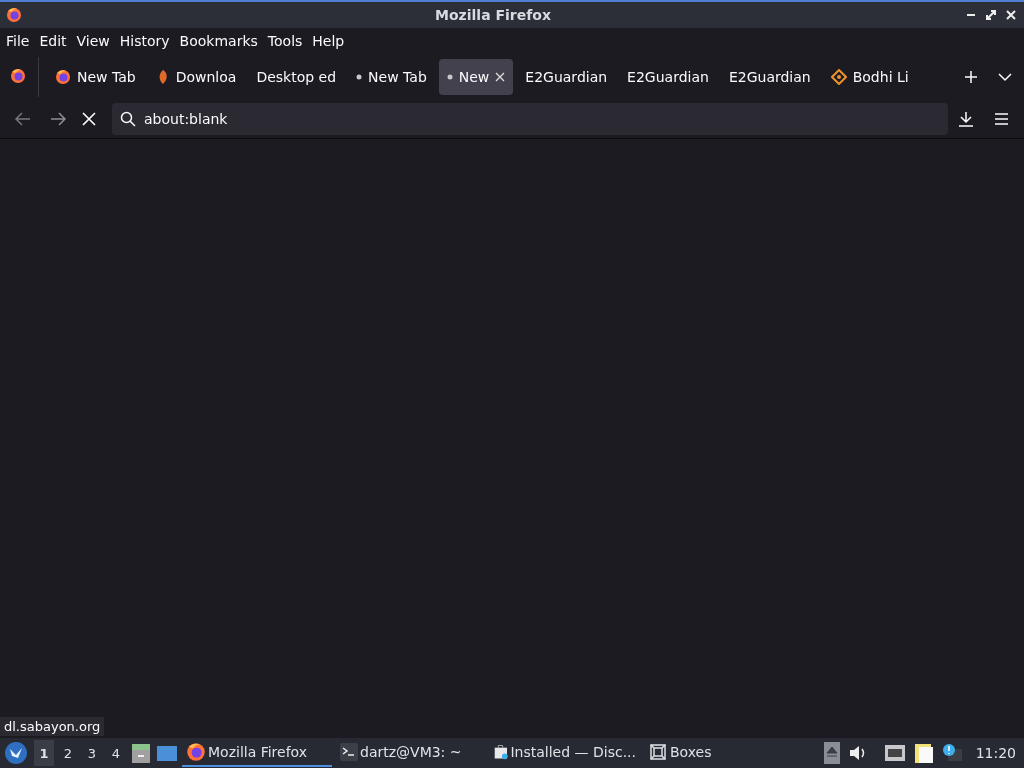 Image resolution: width=1024 pixels, height=768 pixels. Describe the element at coordinates (18, 41) in the screenshot. I see `menu-item: File` at that location.